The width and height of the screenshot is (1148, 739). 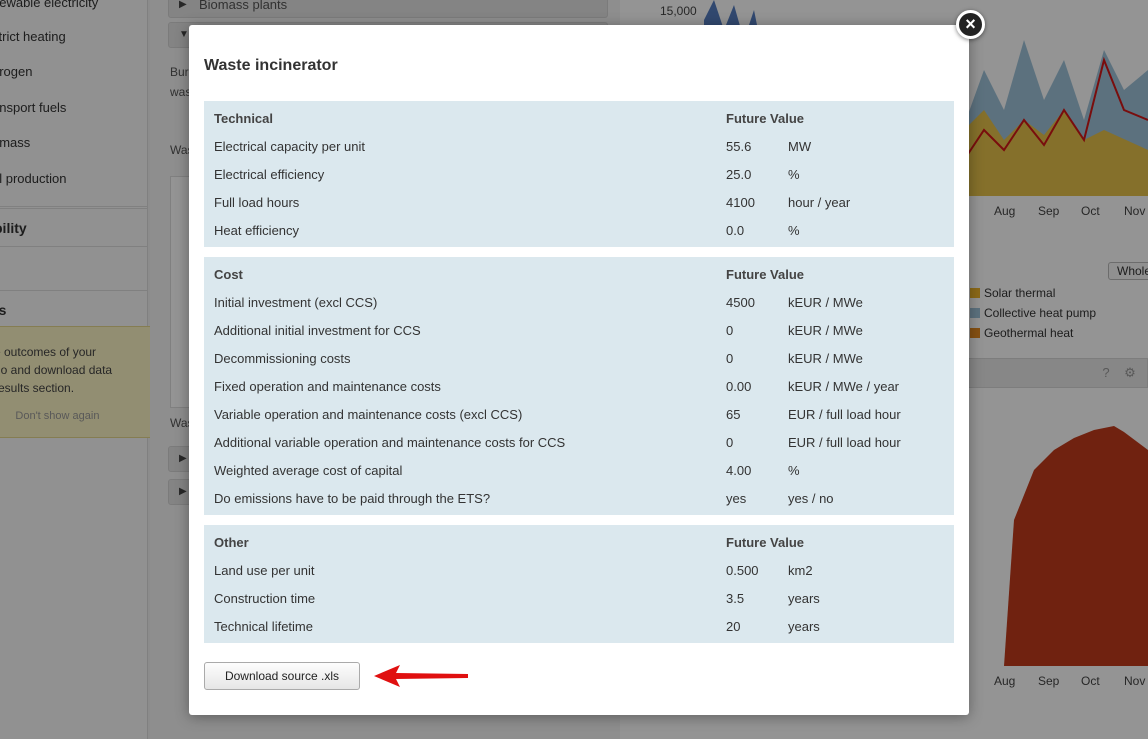 I want to click on row-unit: yes / no, so click(x=811, y=498).